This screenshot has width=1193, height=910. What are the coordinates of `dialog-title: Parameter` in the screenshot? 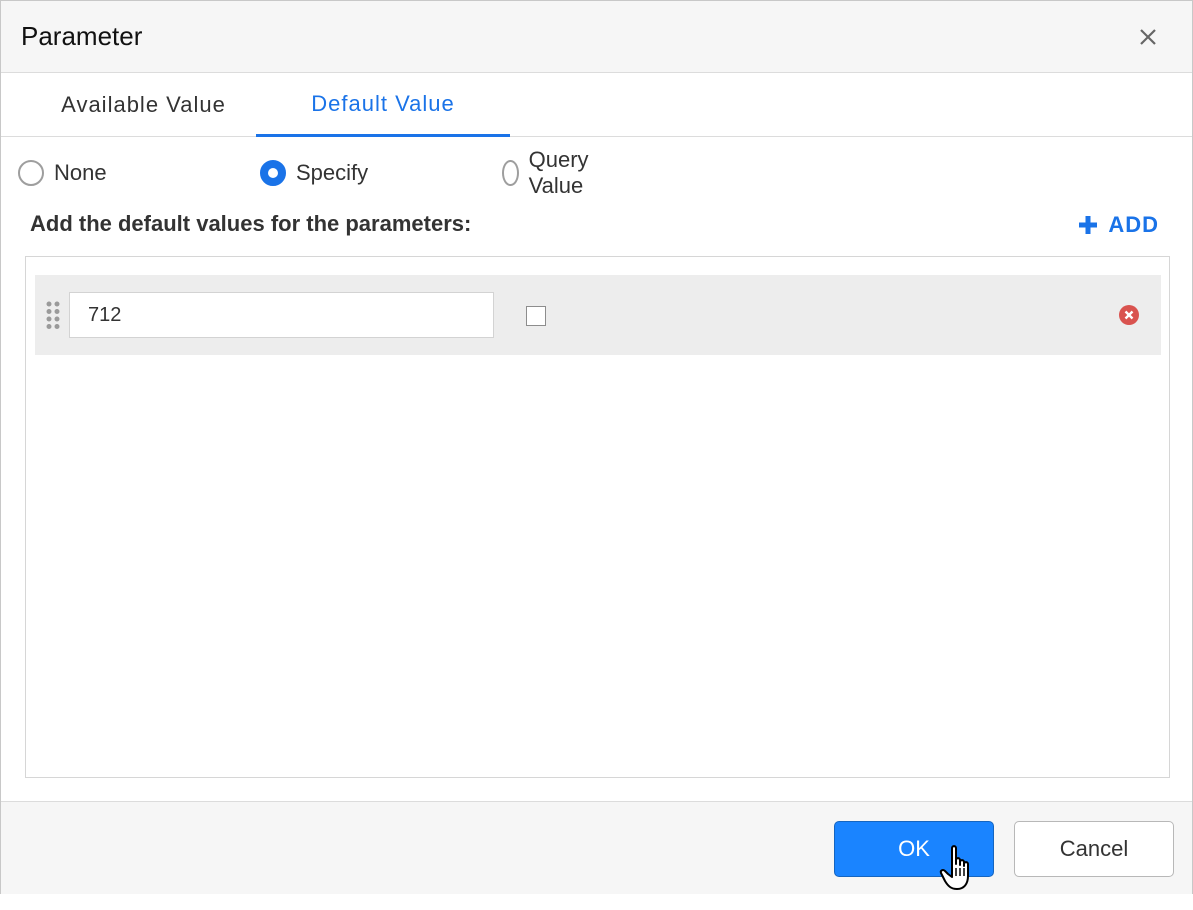 It's located at (82, 36).